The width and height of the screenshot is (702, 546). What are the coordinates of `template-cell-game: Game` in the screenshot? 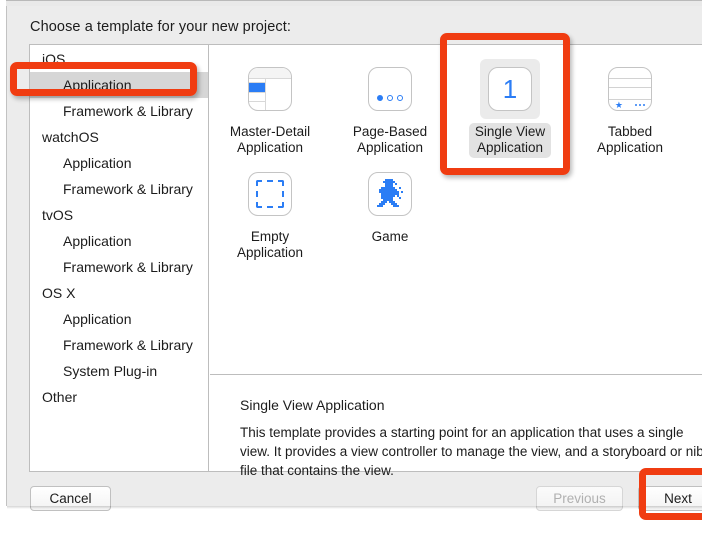 It's located at (390, 210).